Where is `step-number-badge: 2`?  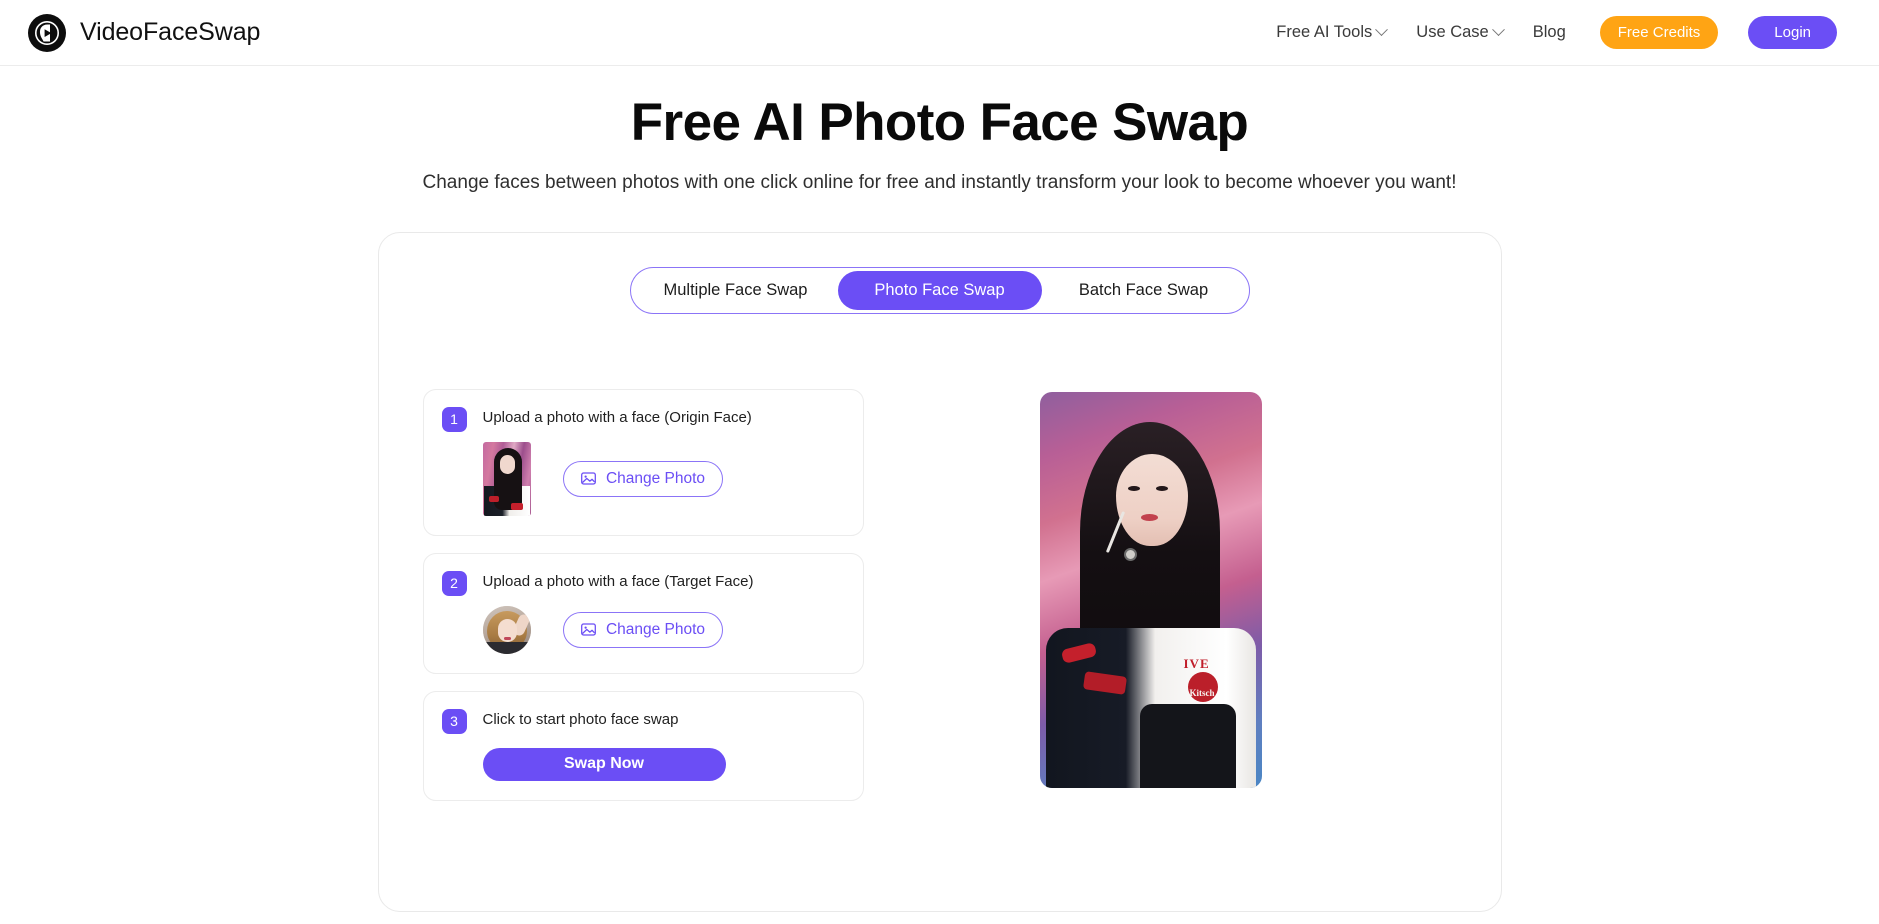
step-number-badge: 2 is located at coordinates (454, 583).